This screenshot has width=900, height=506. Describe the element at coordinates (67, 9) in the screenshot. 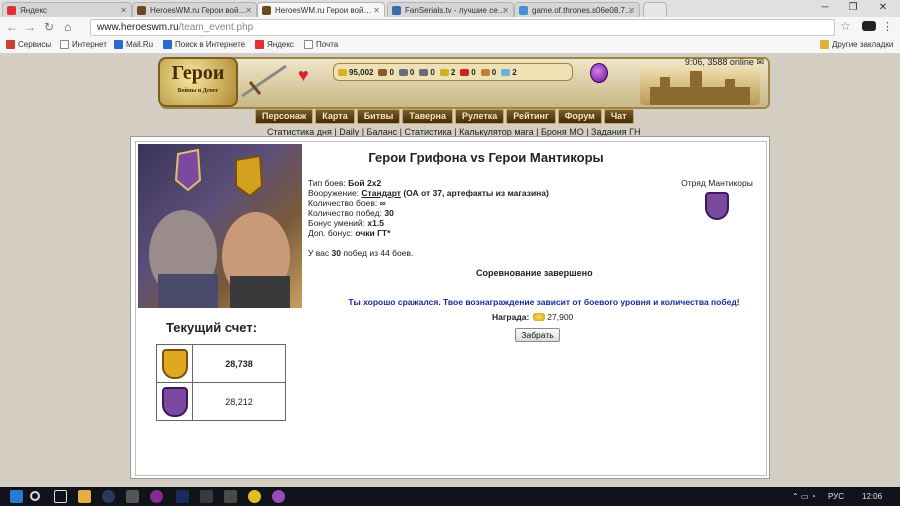

I see `tab-yandex: Яндекс ✕` at that location.